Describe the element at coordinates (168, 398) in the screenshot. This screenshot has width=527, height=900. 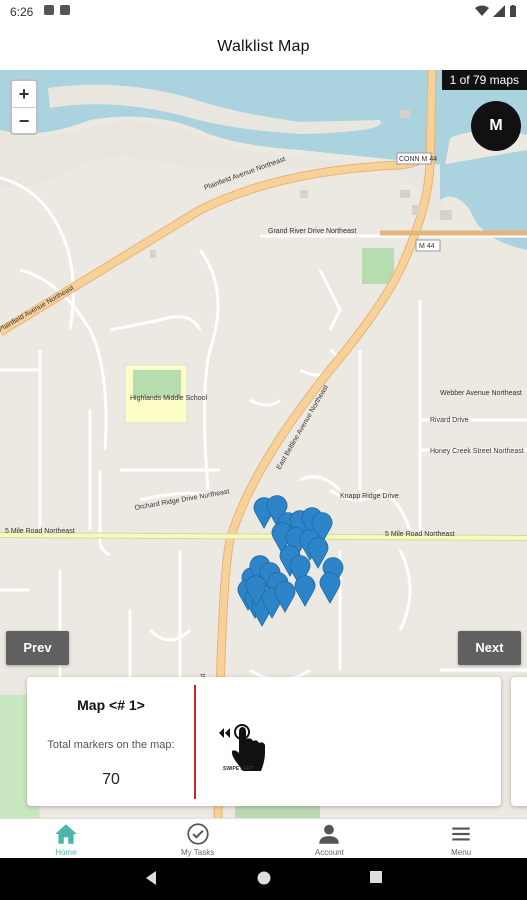
I see `label-school: Highlands Middle School` at that location.